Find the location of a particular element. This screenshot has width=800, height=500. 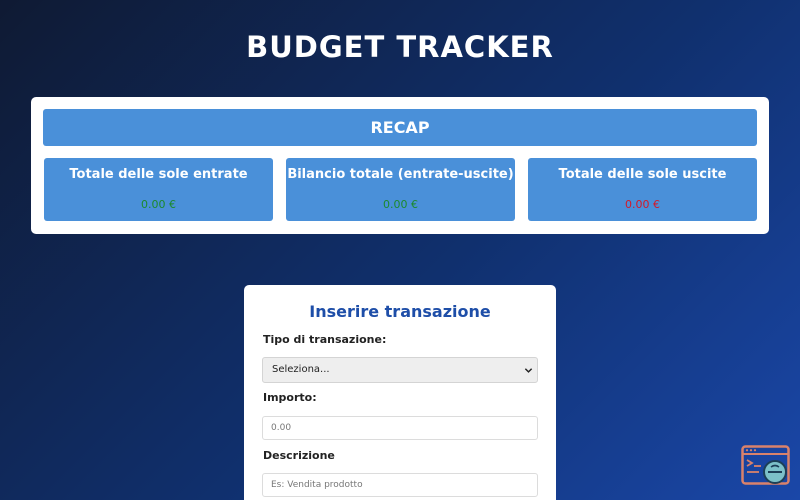

expenses-total-label: Totale delle sole uscite is located at coordinates (642, 174).